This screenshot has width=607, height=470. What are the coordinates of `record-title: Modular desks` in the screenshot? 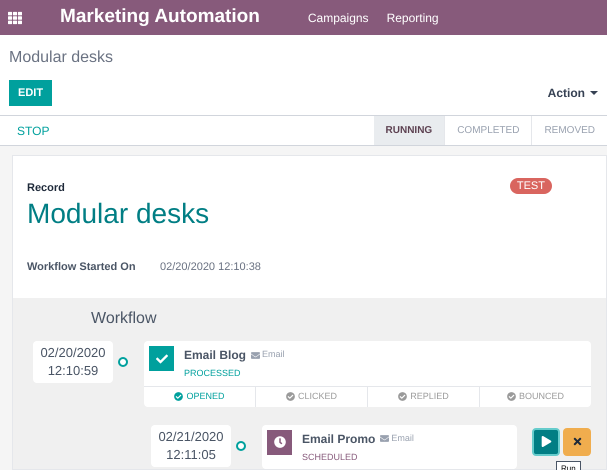 It's located at (118, 213).